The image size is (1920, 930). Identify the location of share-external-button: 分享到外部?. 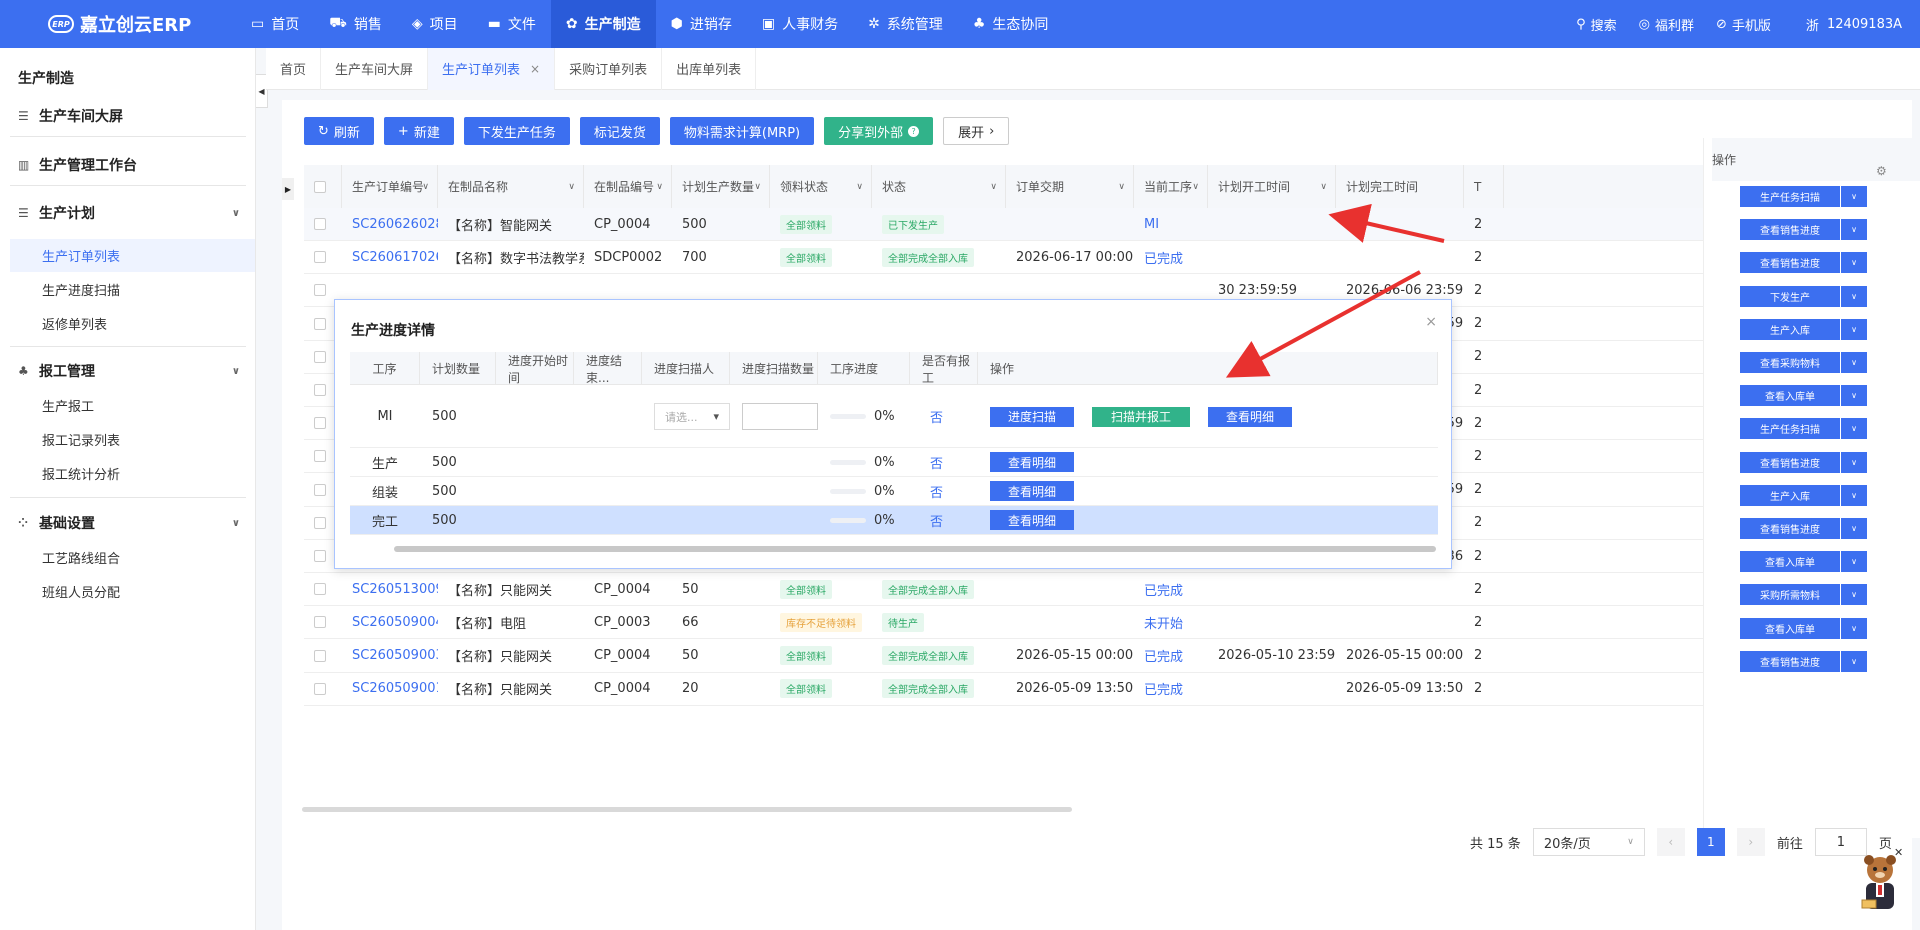
(879, 131).